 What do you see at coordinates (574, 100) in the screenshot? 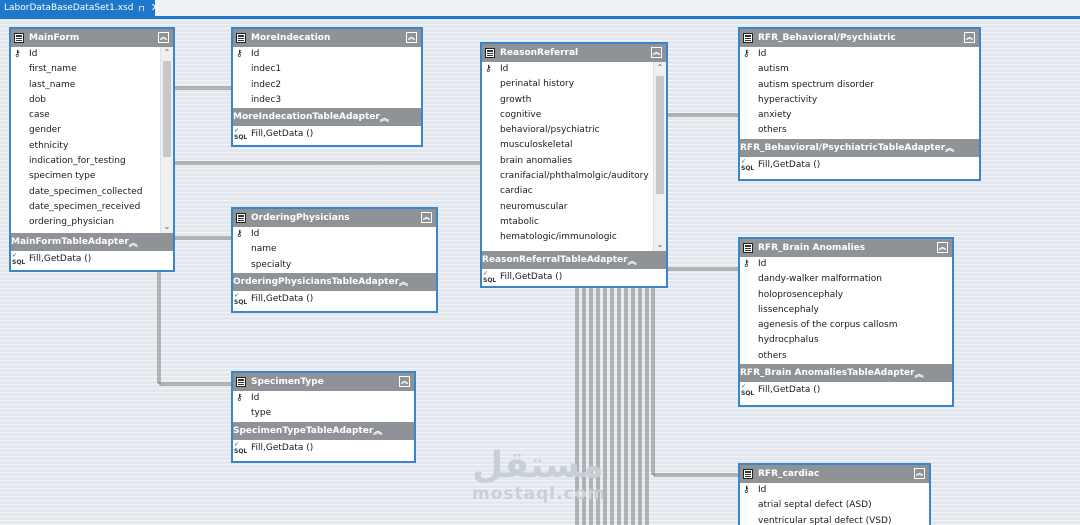
I see `field-row: growth` at bounding box center [574, 100].